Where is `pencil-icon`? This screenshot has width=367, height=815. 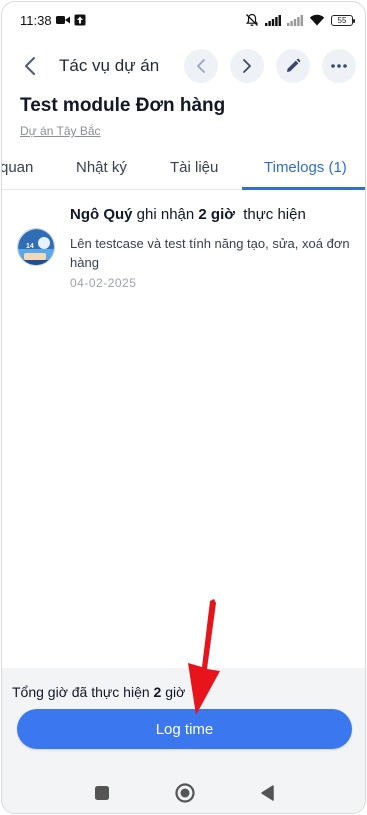 pencil-icon is located at coordinates (294, 65).